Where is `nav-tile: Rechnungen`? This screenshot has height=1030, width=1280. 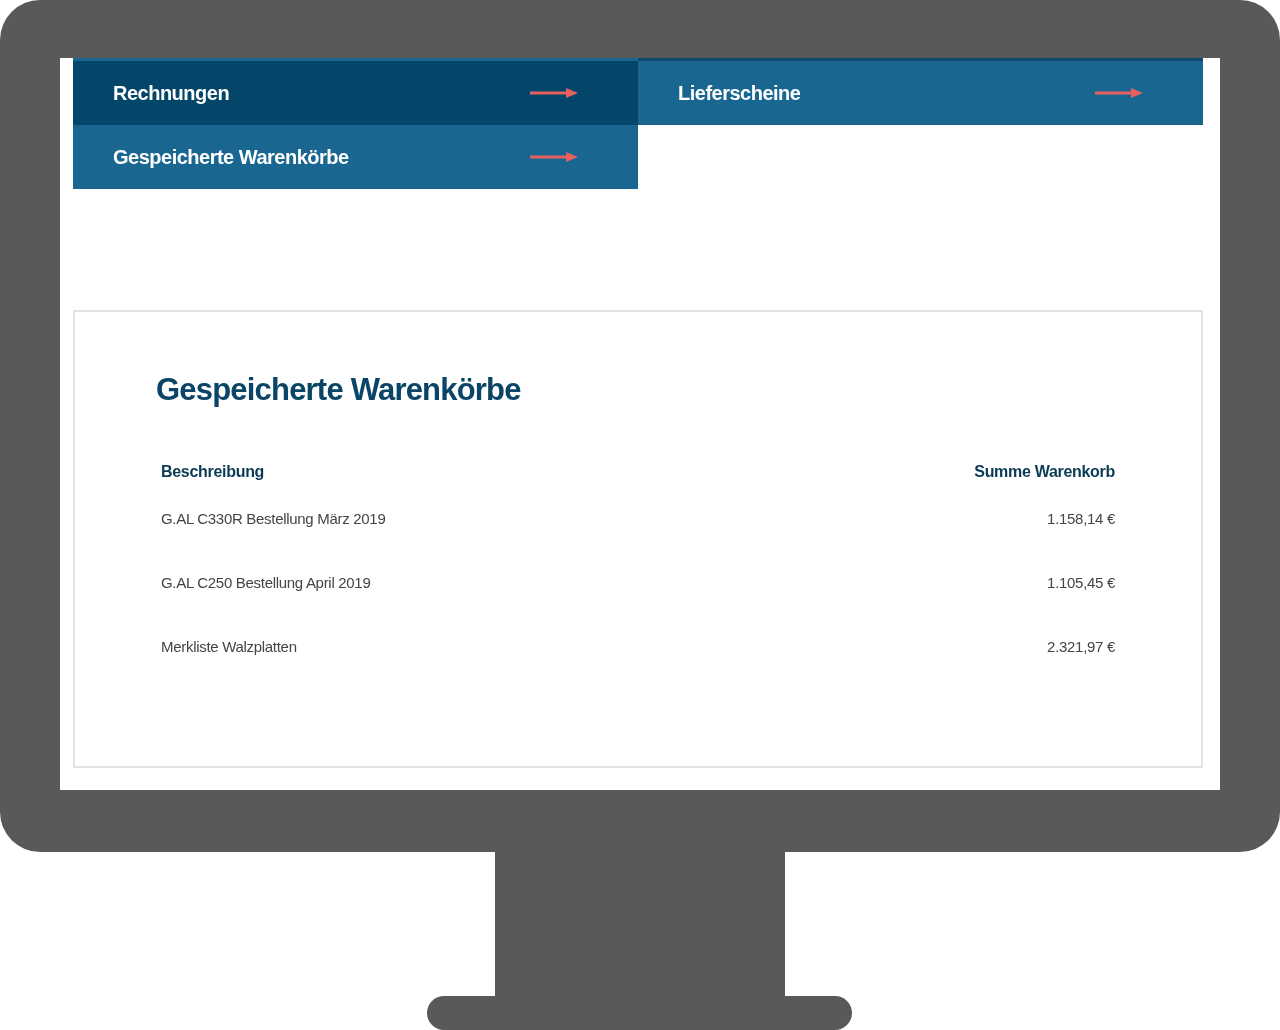
nav-tile: Rechnungen is located at coordinates (355, 91).